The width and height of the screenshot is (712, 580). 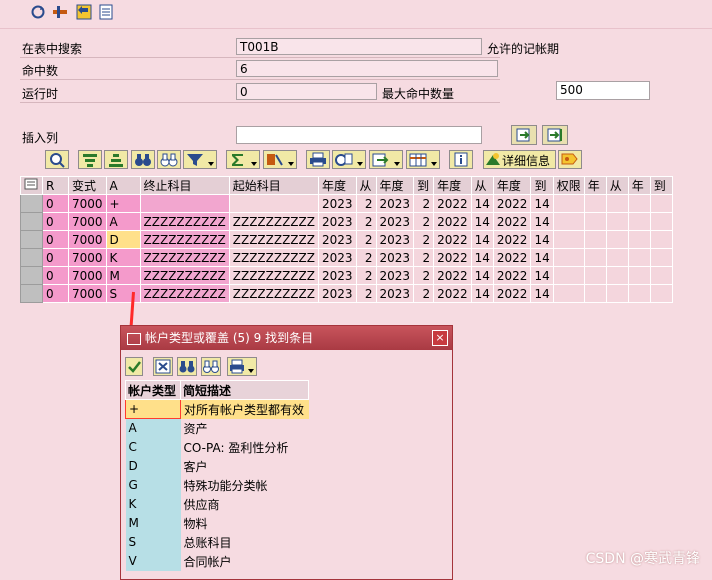 I want to click on list-item: D 客户, so click(x=217, y=466).